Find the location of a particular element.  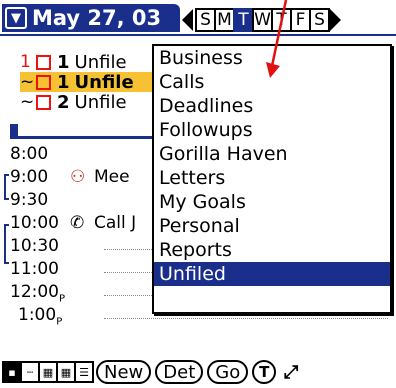

todo-item: ~ 2 Unfile is located at coordinates (90, 102).